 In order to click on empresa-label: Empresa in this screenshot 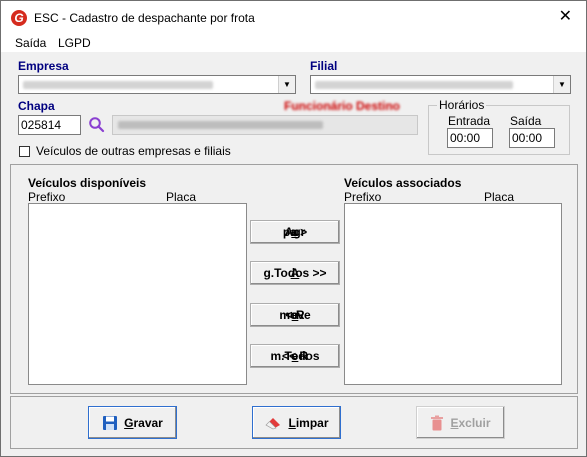, I will do `click(43, 66)`.